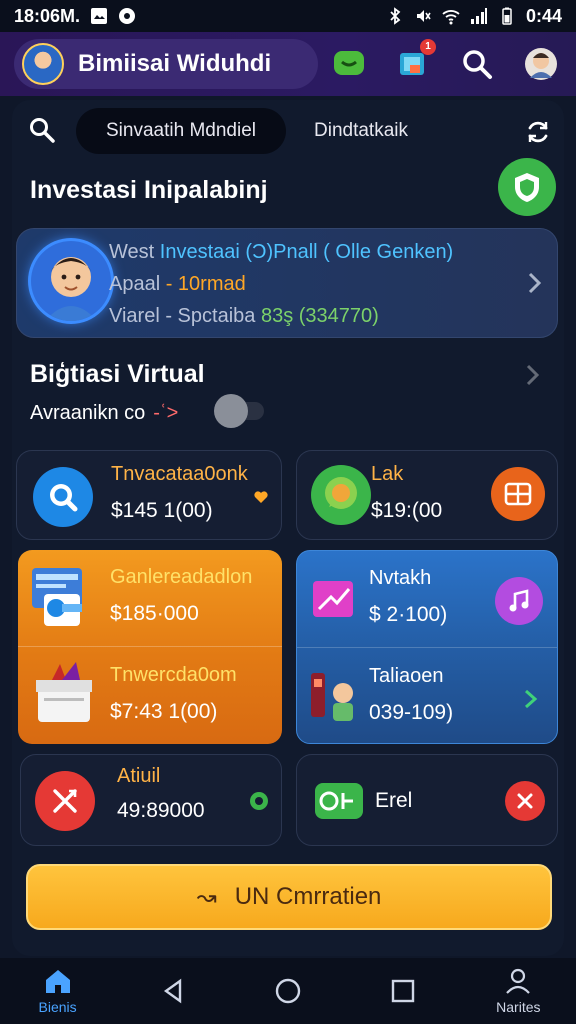 This screenshot has width=576, height=1024. I want to click on nav-home: Bienis, so click(58, 991).